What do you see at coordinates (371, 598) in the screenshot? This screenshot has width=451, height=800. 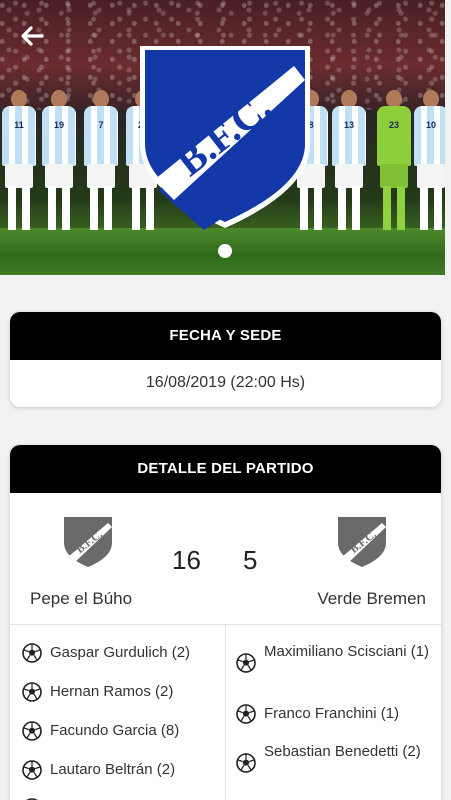 I see `away-team-name: Verde Bremen` at bounding box center [371, 598].